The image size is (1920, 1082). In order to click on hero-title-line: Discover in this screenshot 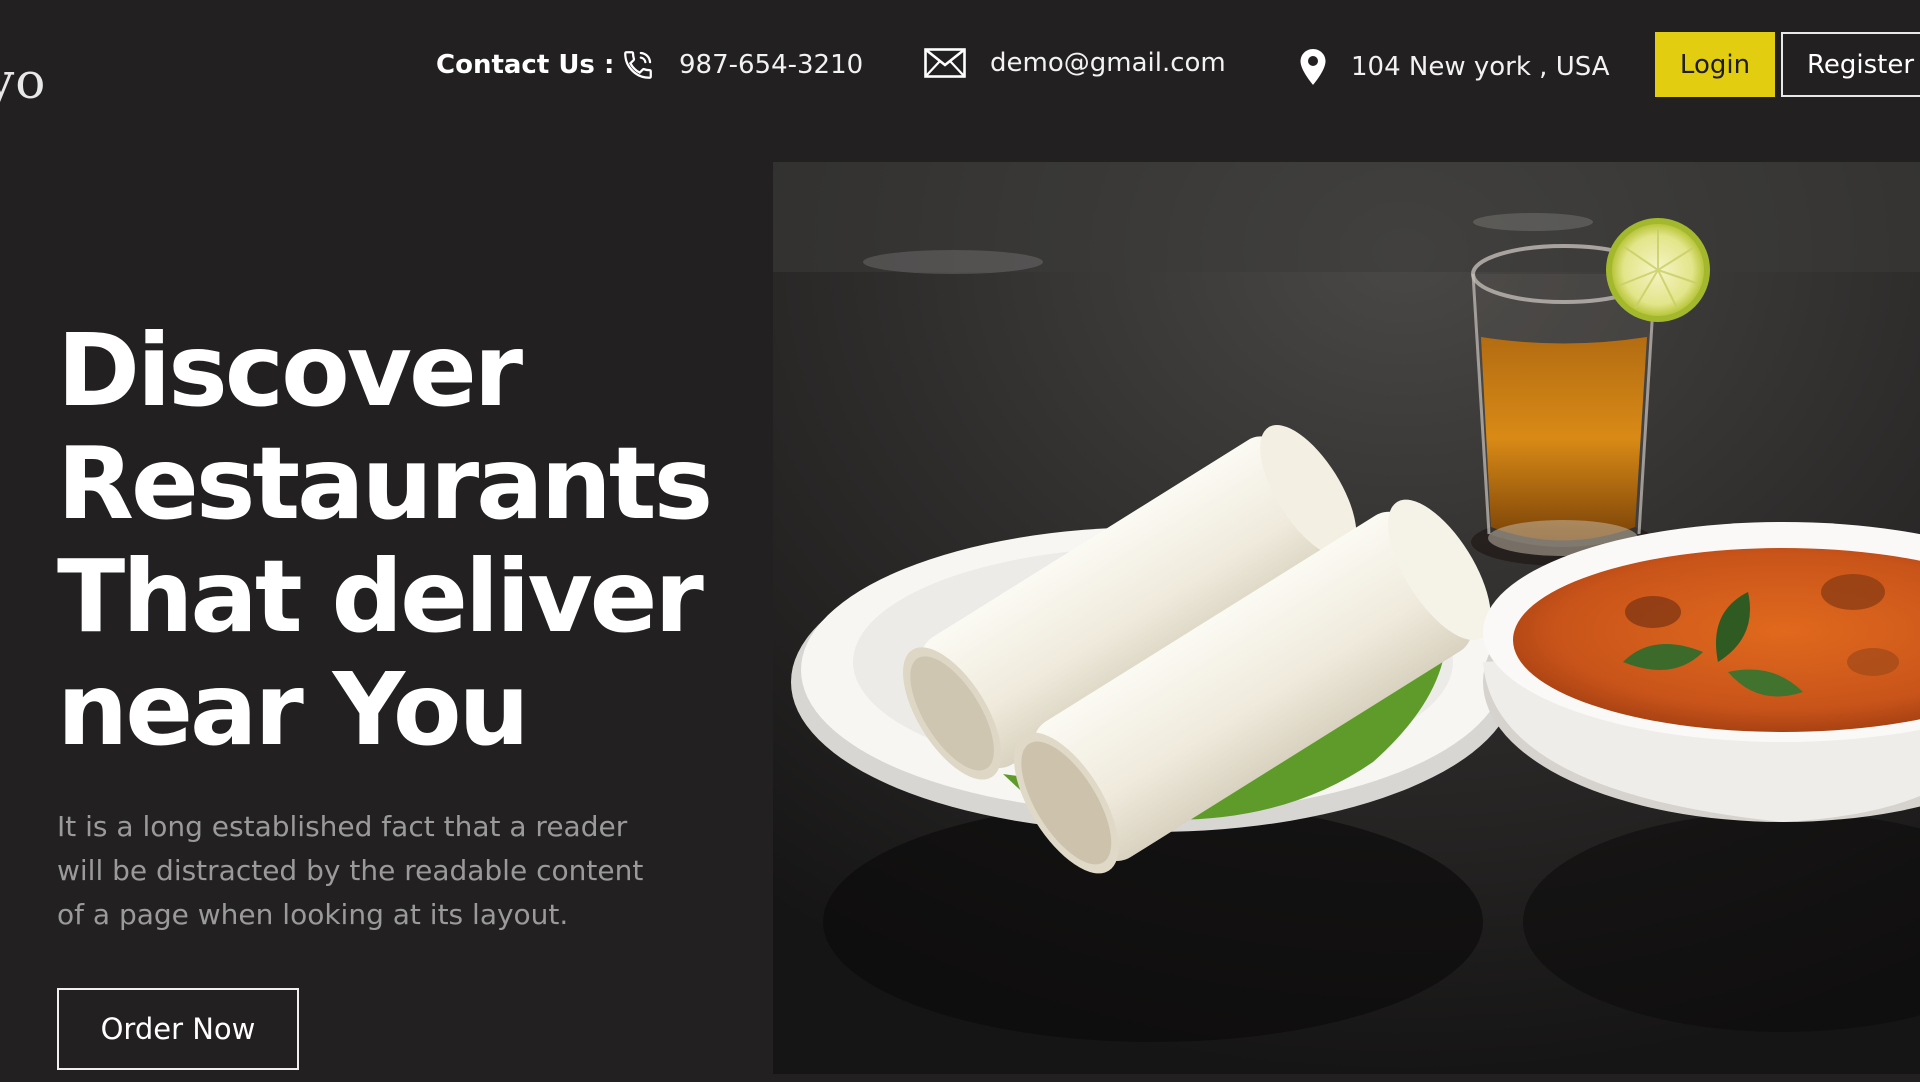, I will do `click(290, 370)`.